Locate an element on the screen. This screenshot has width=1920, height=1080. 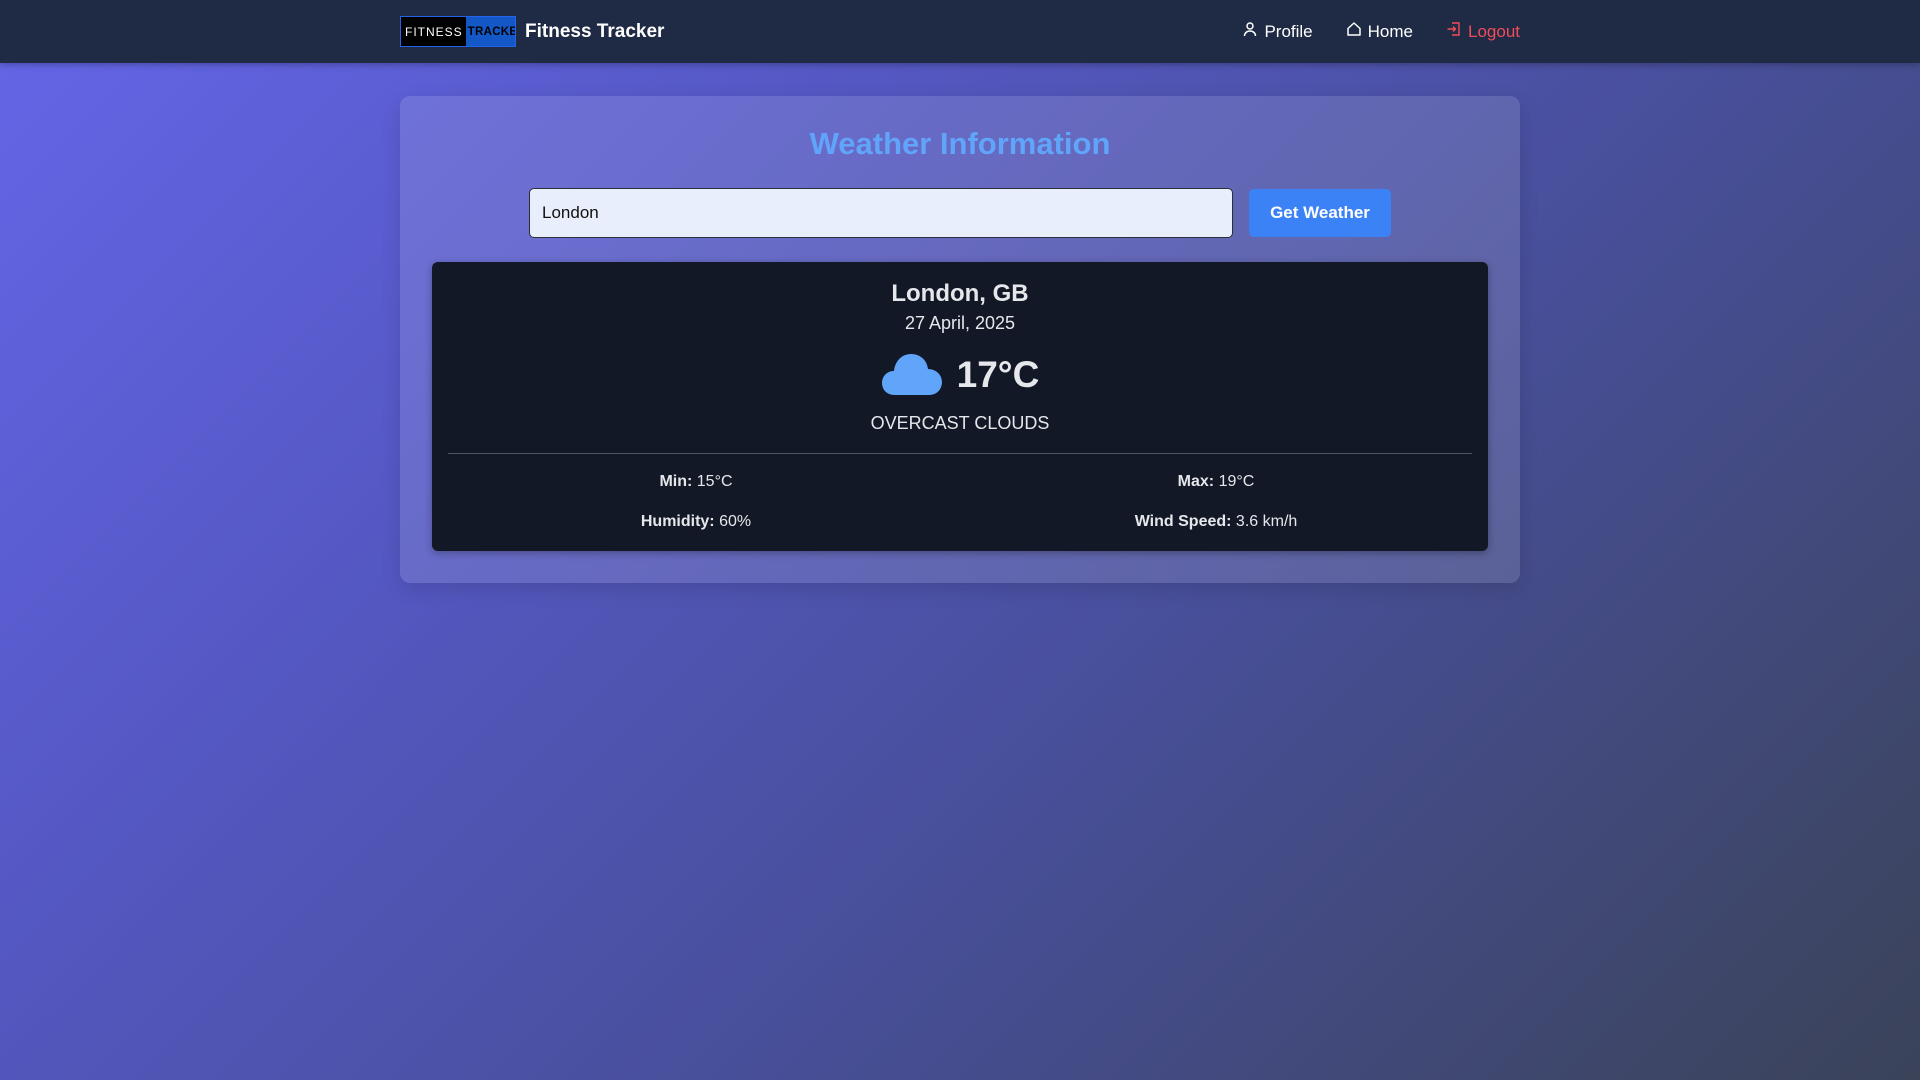
brand-logo: FITNESS TRACKER is located at coordinates (458, 31).